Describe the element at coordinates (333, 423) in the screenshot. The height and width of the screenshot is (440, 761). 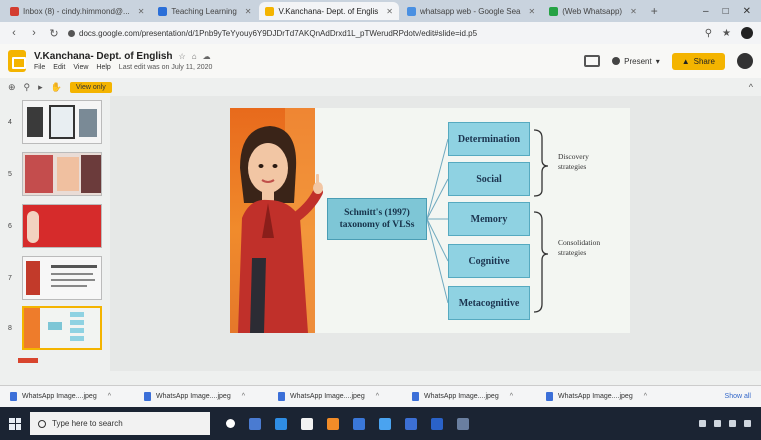
I see `firefox-icon` at that location.